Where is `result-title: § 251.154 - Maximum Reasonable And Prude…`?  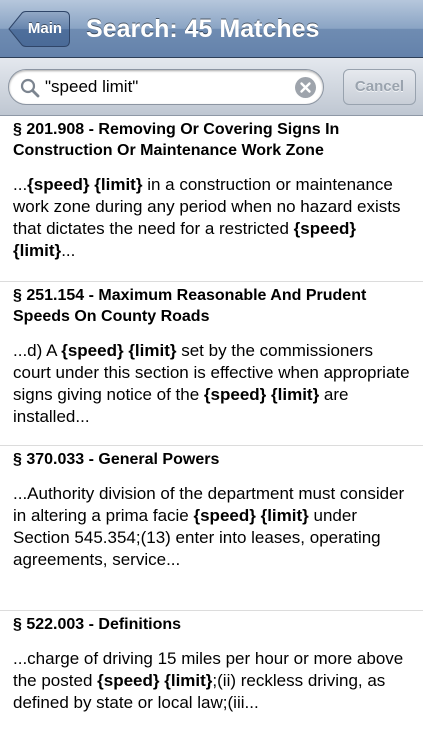
result-title: § 251.154 - Maximum Reasonable And Prude… is located at coordinates (190, 306).